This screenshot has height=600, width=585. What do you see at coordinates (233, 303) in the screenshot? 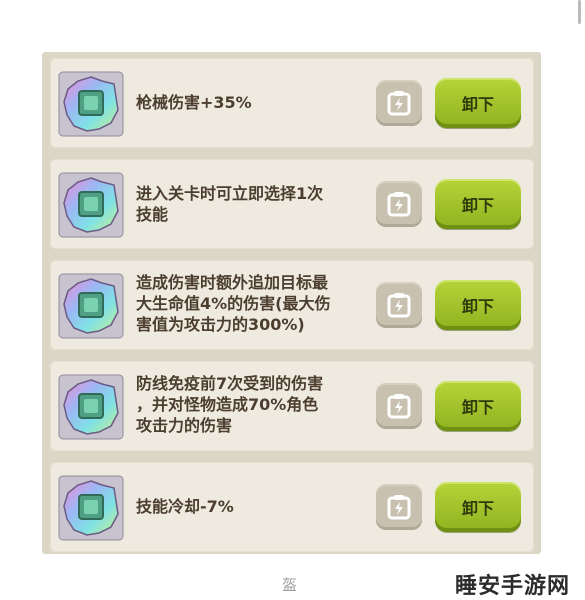
I see `item-description: 造成伤害时额外追加目标最 大生命值4%的伤害(最大伤 害值为攻击力的300%)` at bounding box center [233, 303].